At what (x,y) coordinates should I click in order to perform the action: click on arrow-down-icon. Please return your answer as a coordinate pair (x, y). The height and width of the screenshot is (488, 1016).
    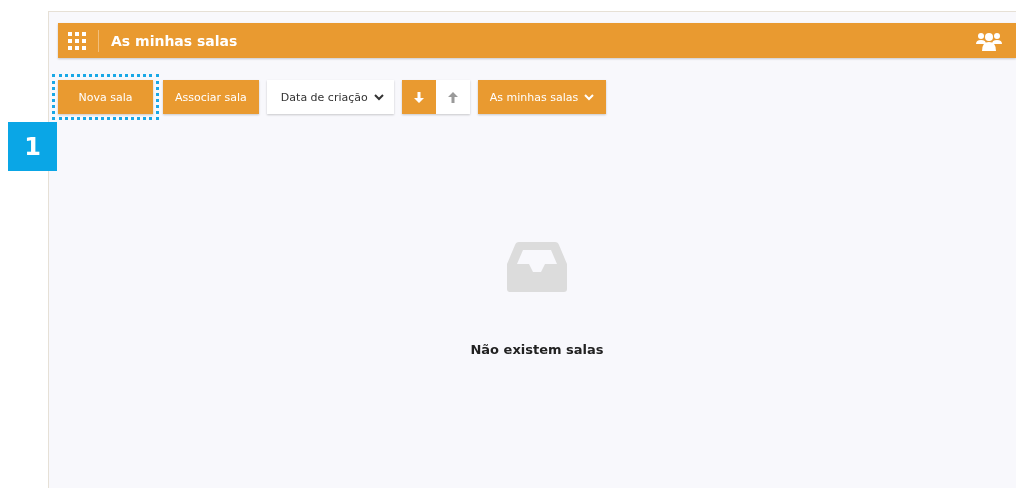
    Looking at the image, I should click on (418, 97).